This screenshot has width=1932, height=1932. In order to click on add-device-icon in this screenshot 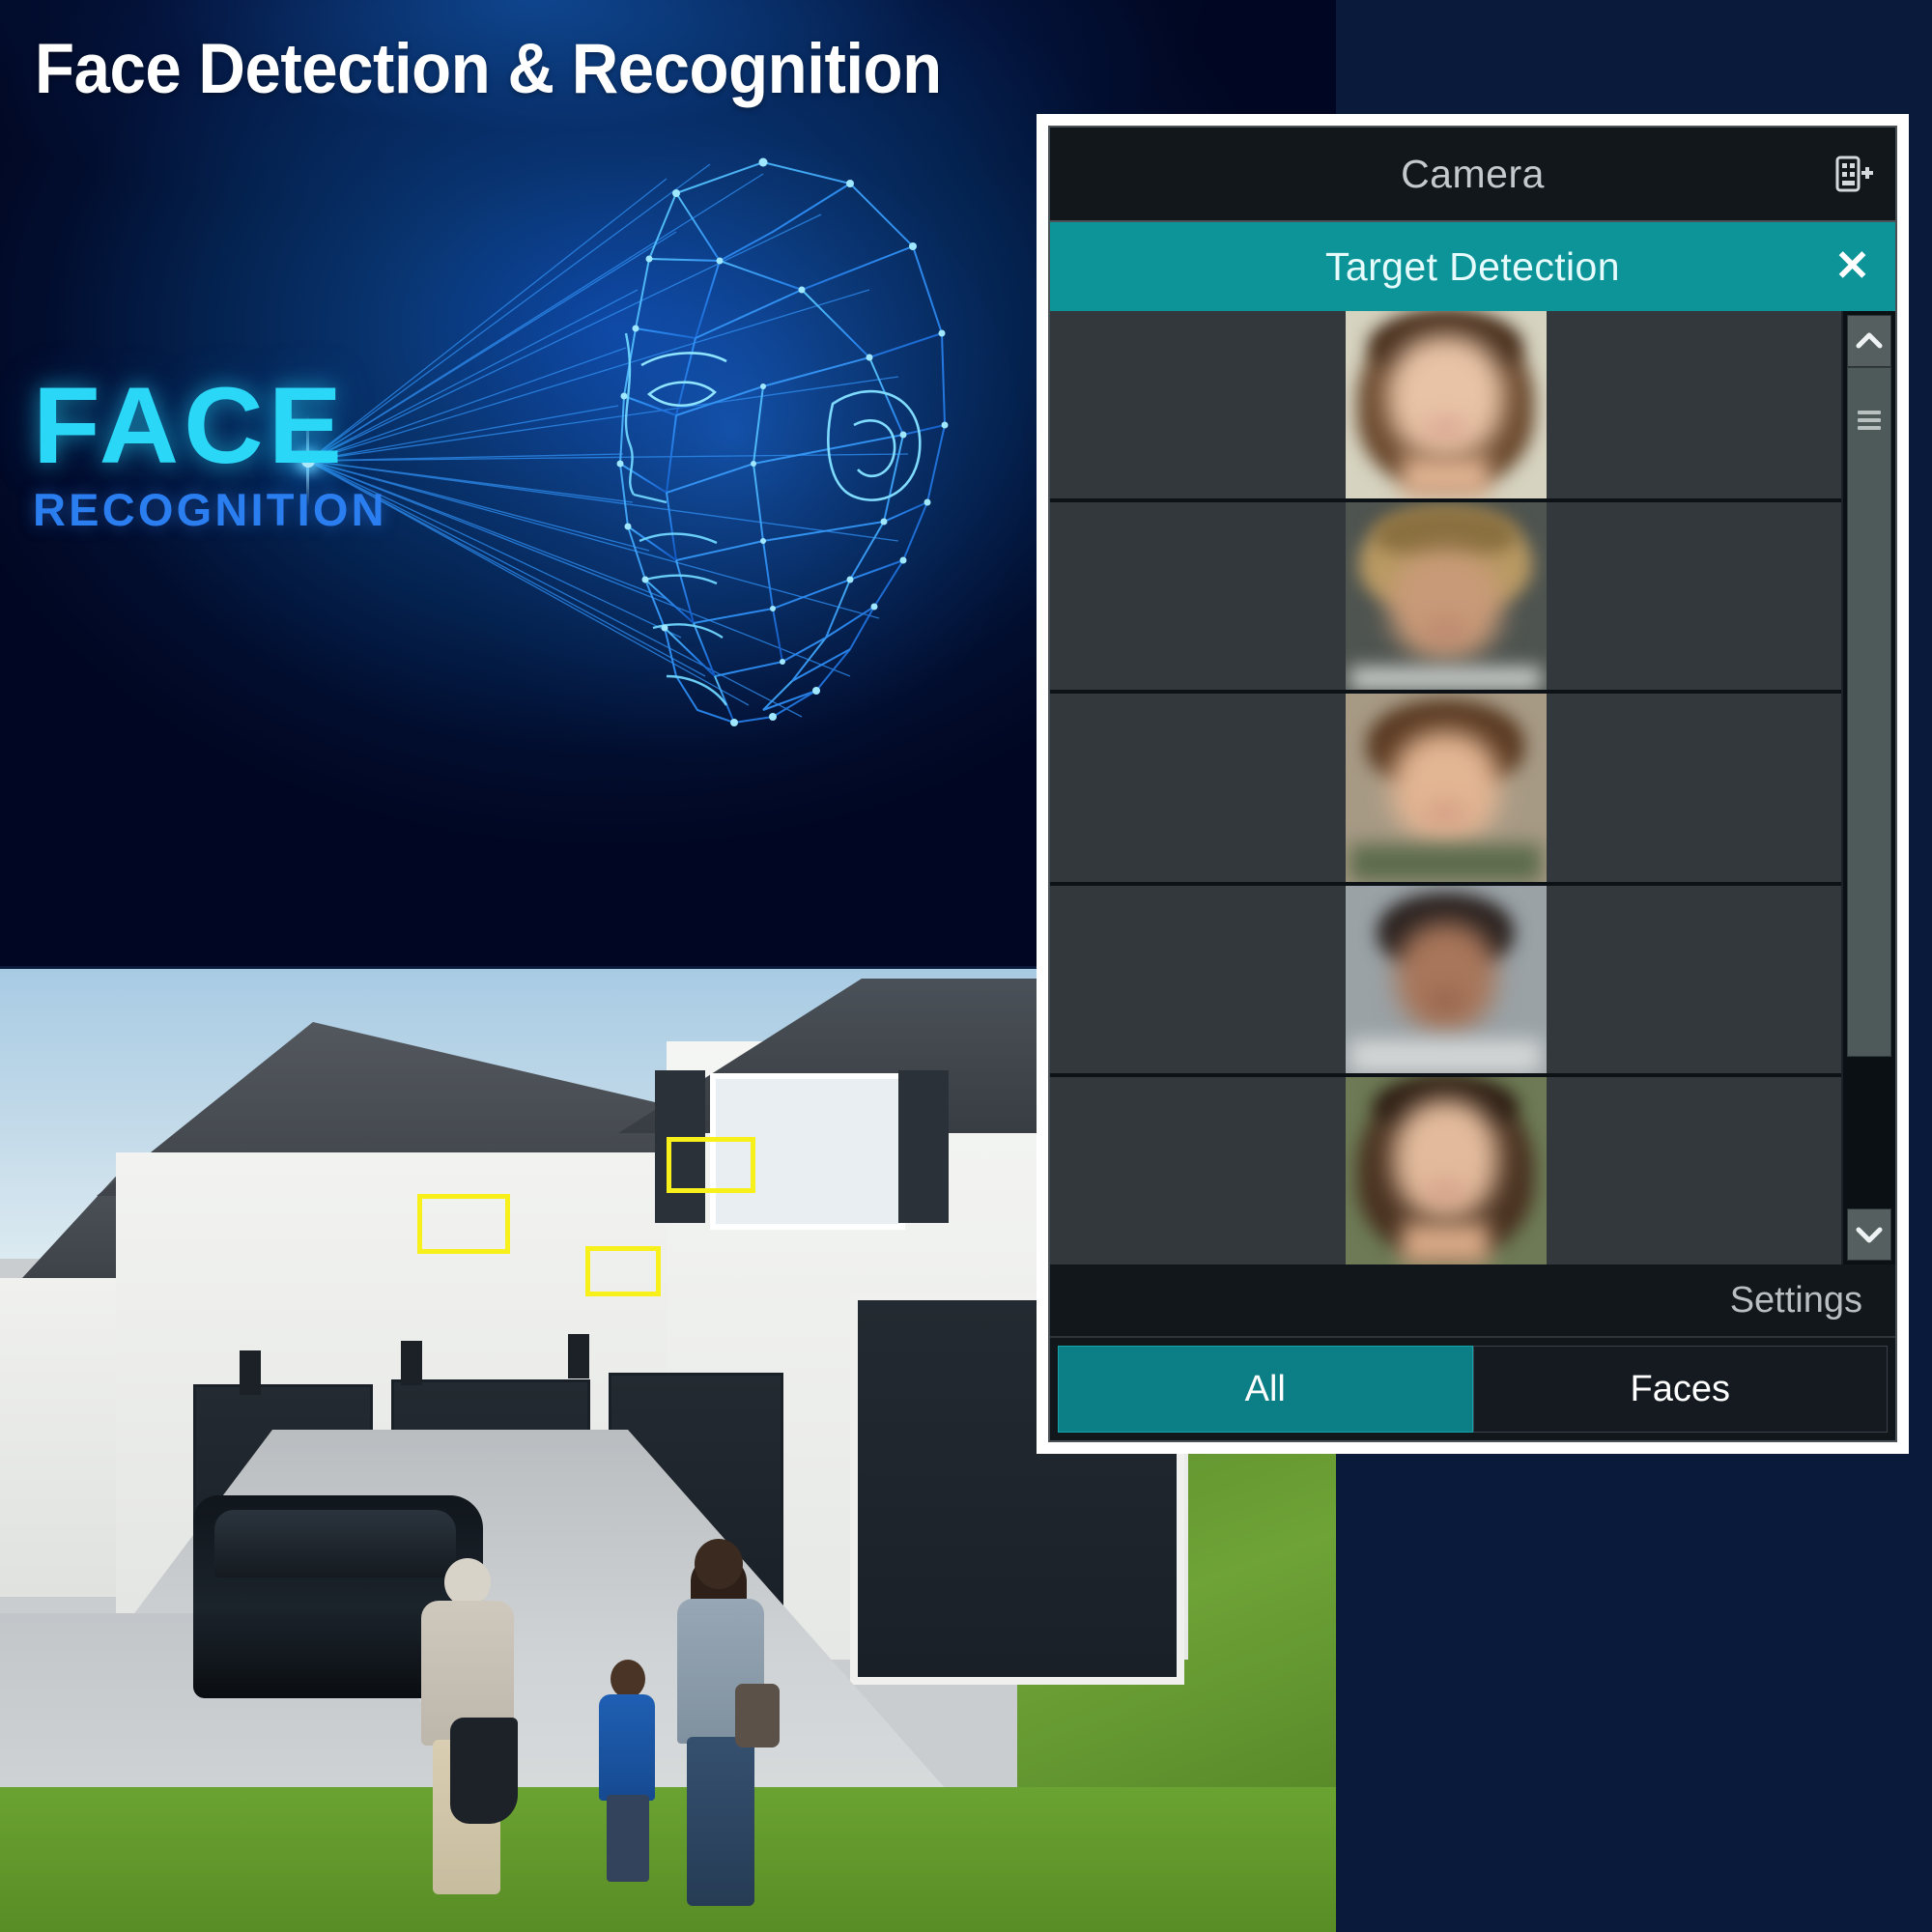, I will do `click(1854, 174)`.